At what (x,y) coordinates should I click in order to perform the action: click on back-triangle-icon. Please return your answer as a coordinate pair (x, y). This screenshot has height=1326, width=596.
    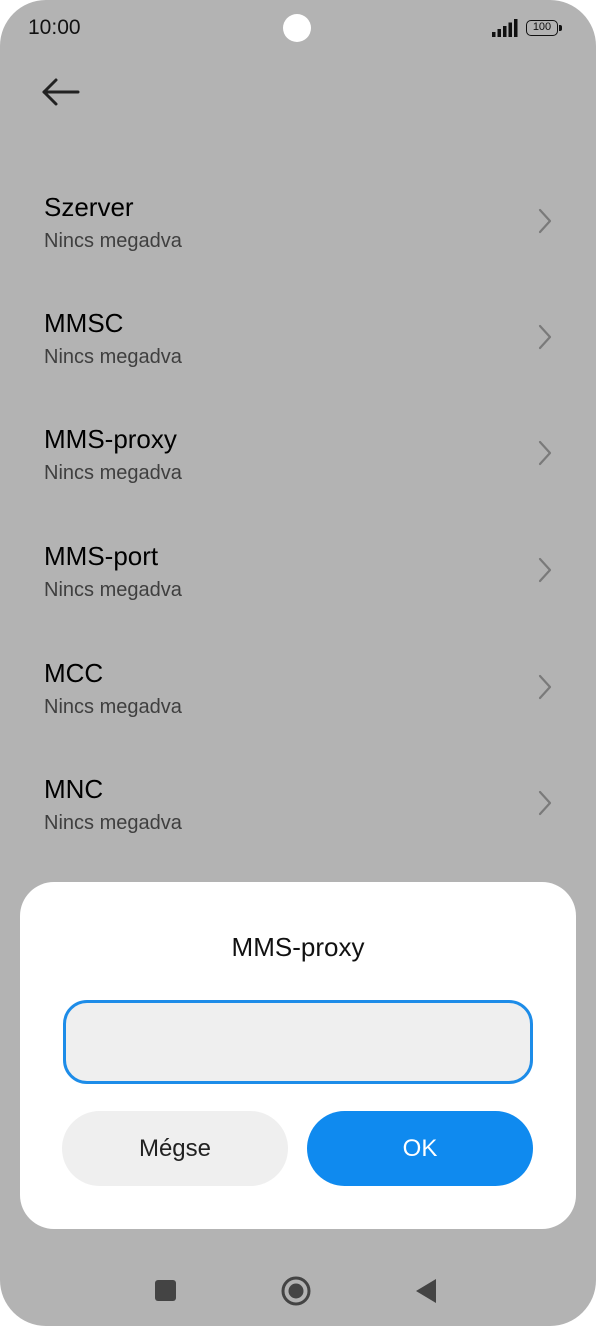
    Looking at the image, I should click on (426, 1291).